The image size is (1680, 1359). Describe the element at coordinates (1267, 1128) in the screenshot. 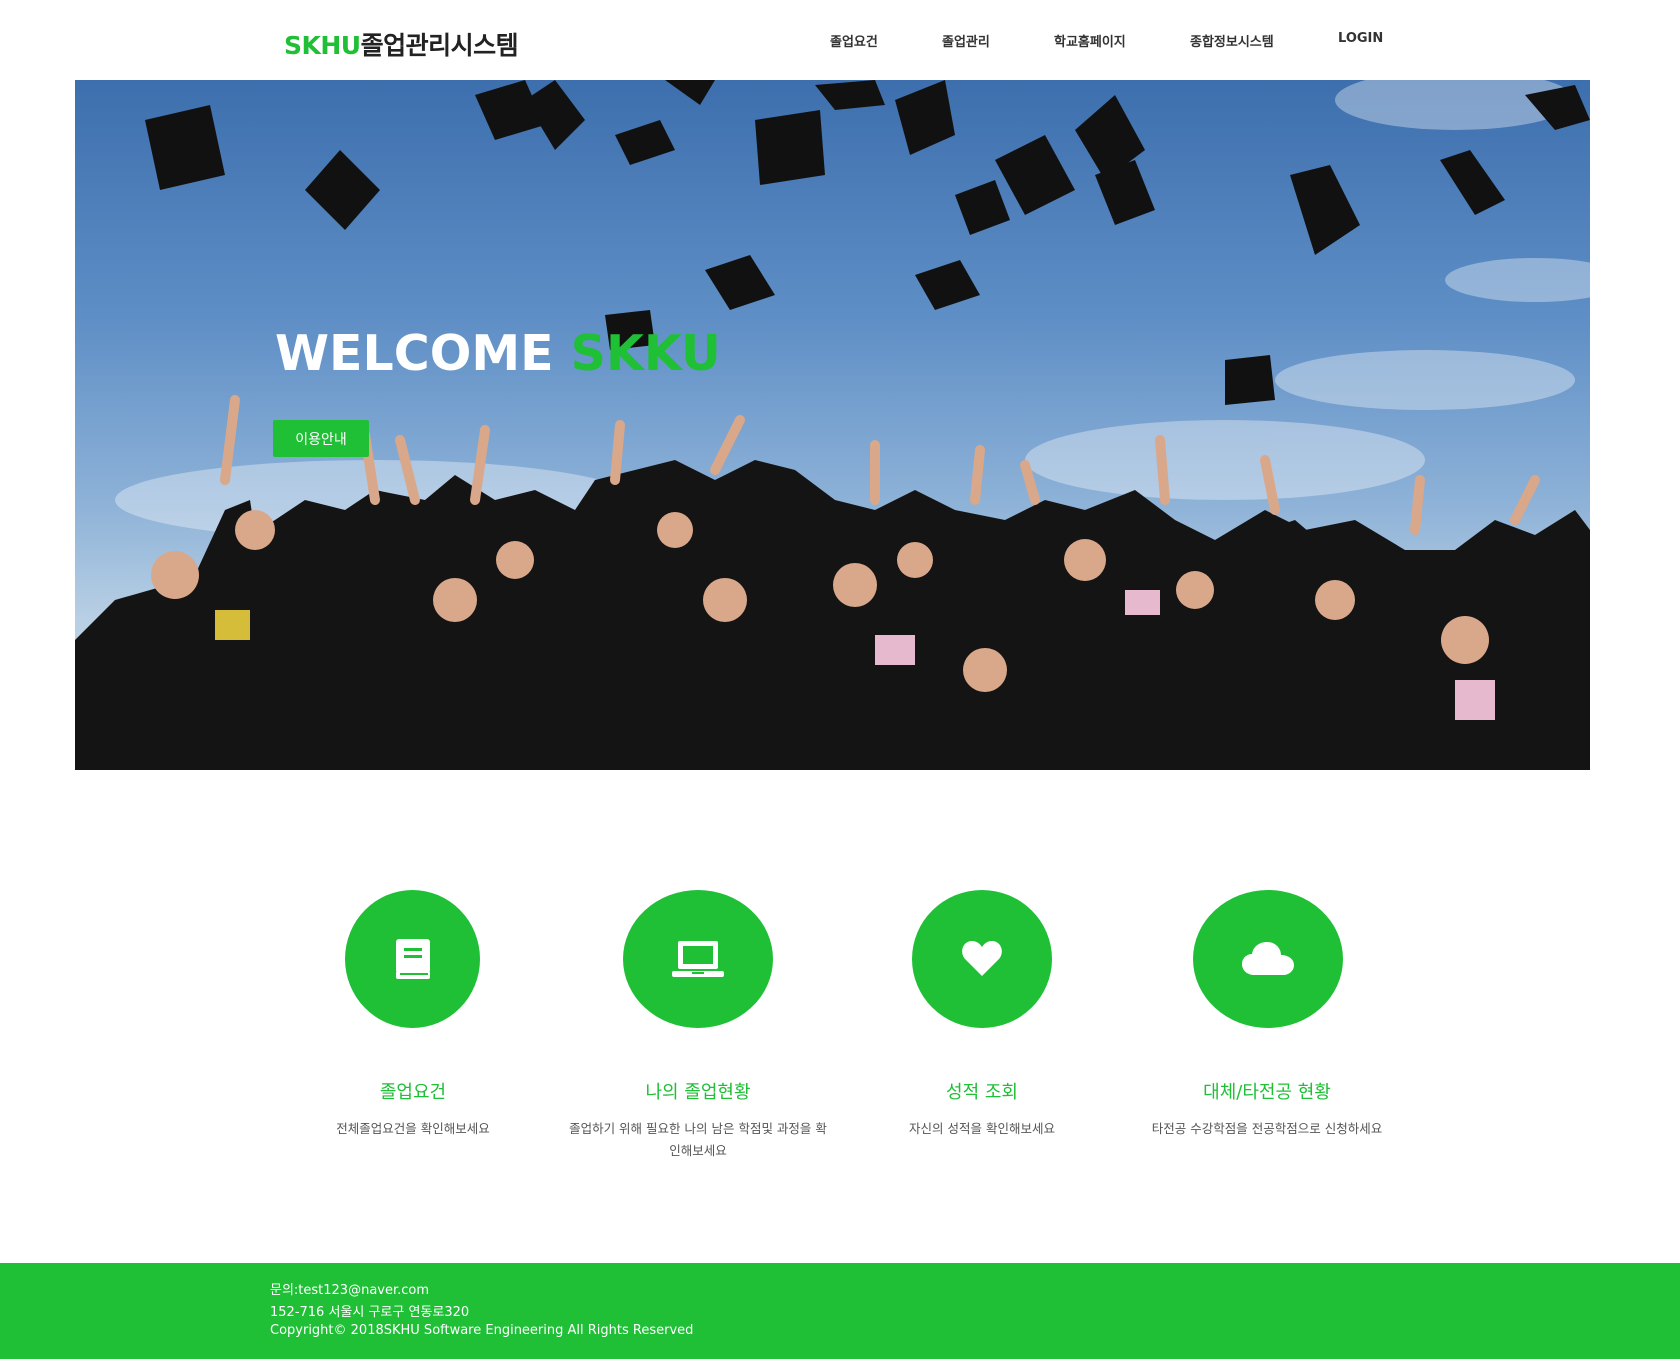

I see `feature-desc: 타전공 수강학점을 전공학점으로 신청하세요` at that location.